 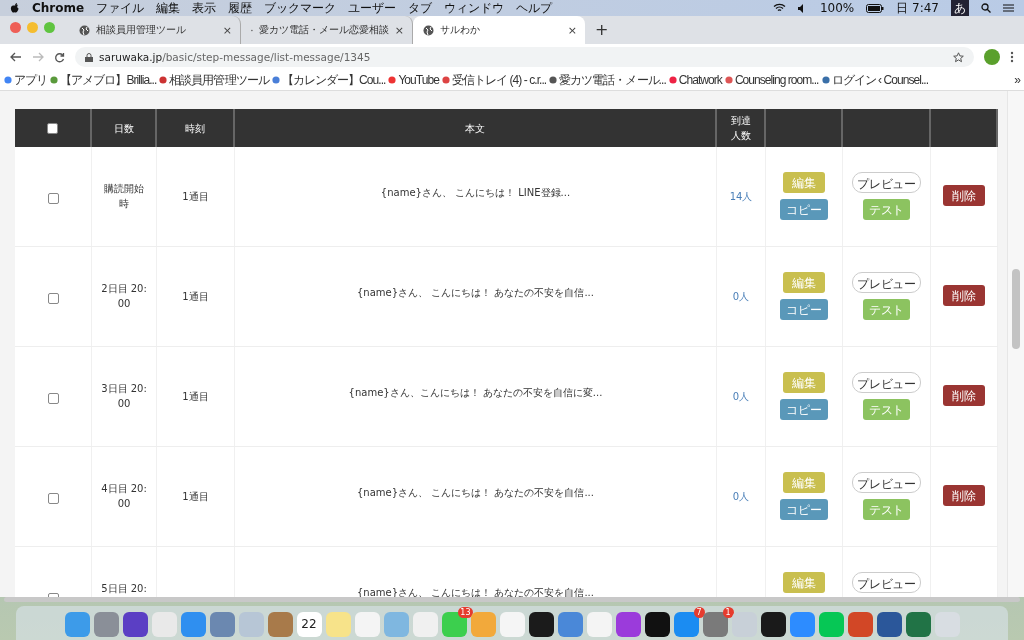 What do you see at coordinates (992, 57) in the screenshot?
I see `avatar` at bounding box center [992, 57].